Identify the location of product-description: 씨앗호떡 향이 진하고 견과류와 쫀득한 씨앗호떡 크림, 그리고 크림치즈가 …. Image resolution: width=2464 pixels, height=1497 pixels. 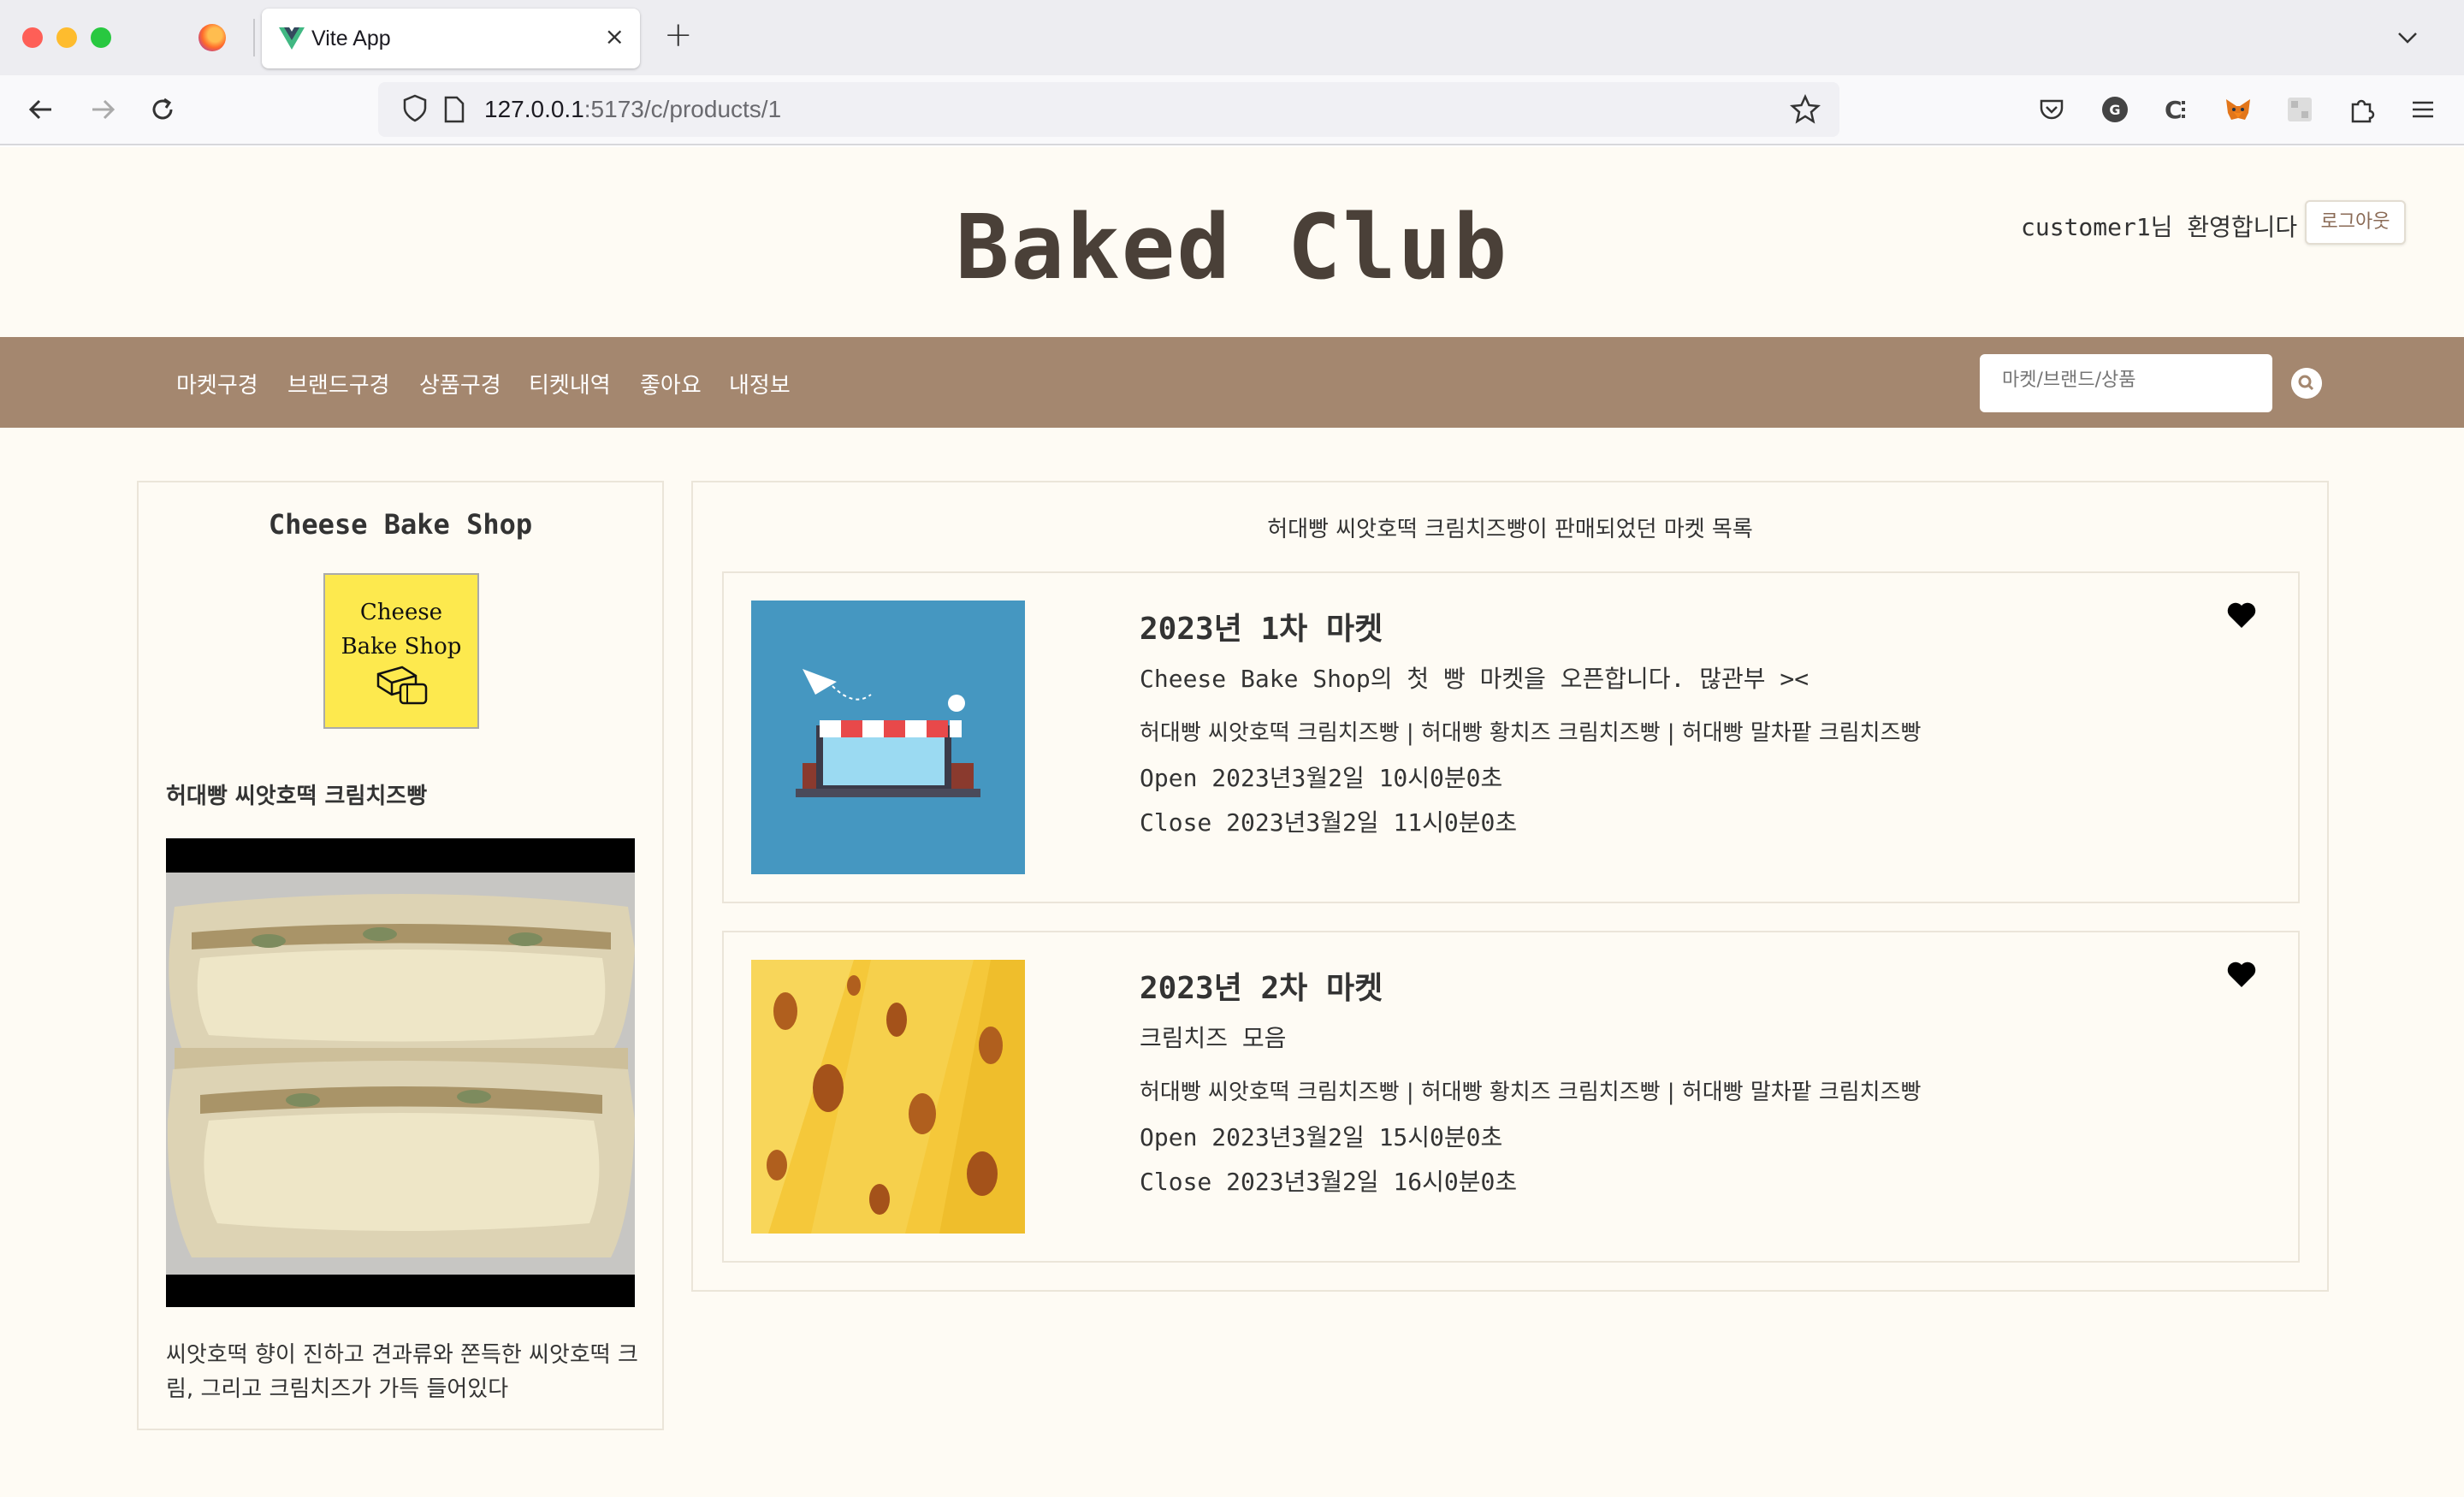
(402, 1372).